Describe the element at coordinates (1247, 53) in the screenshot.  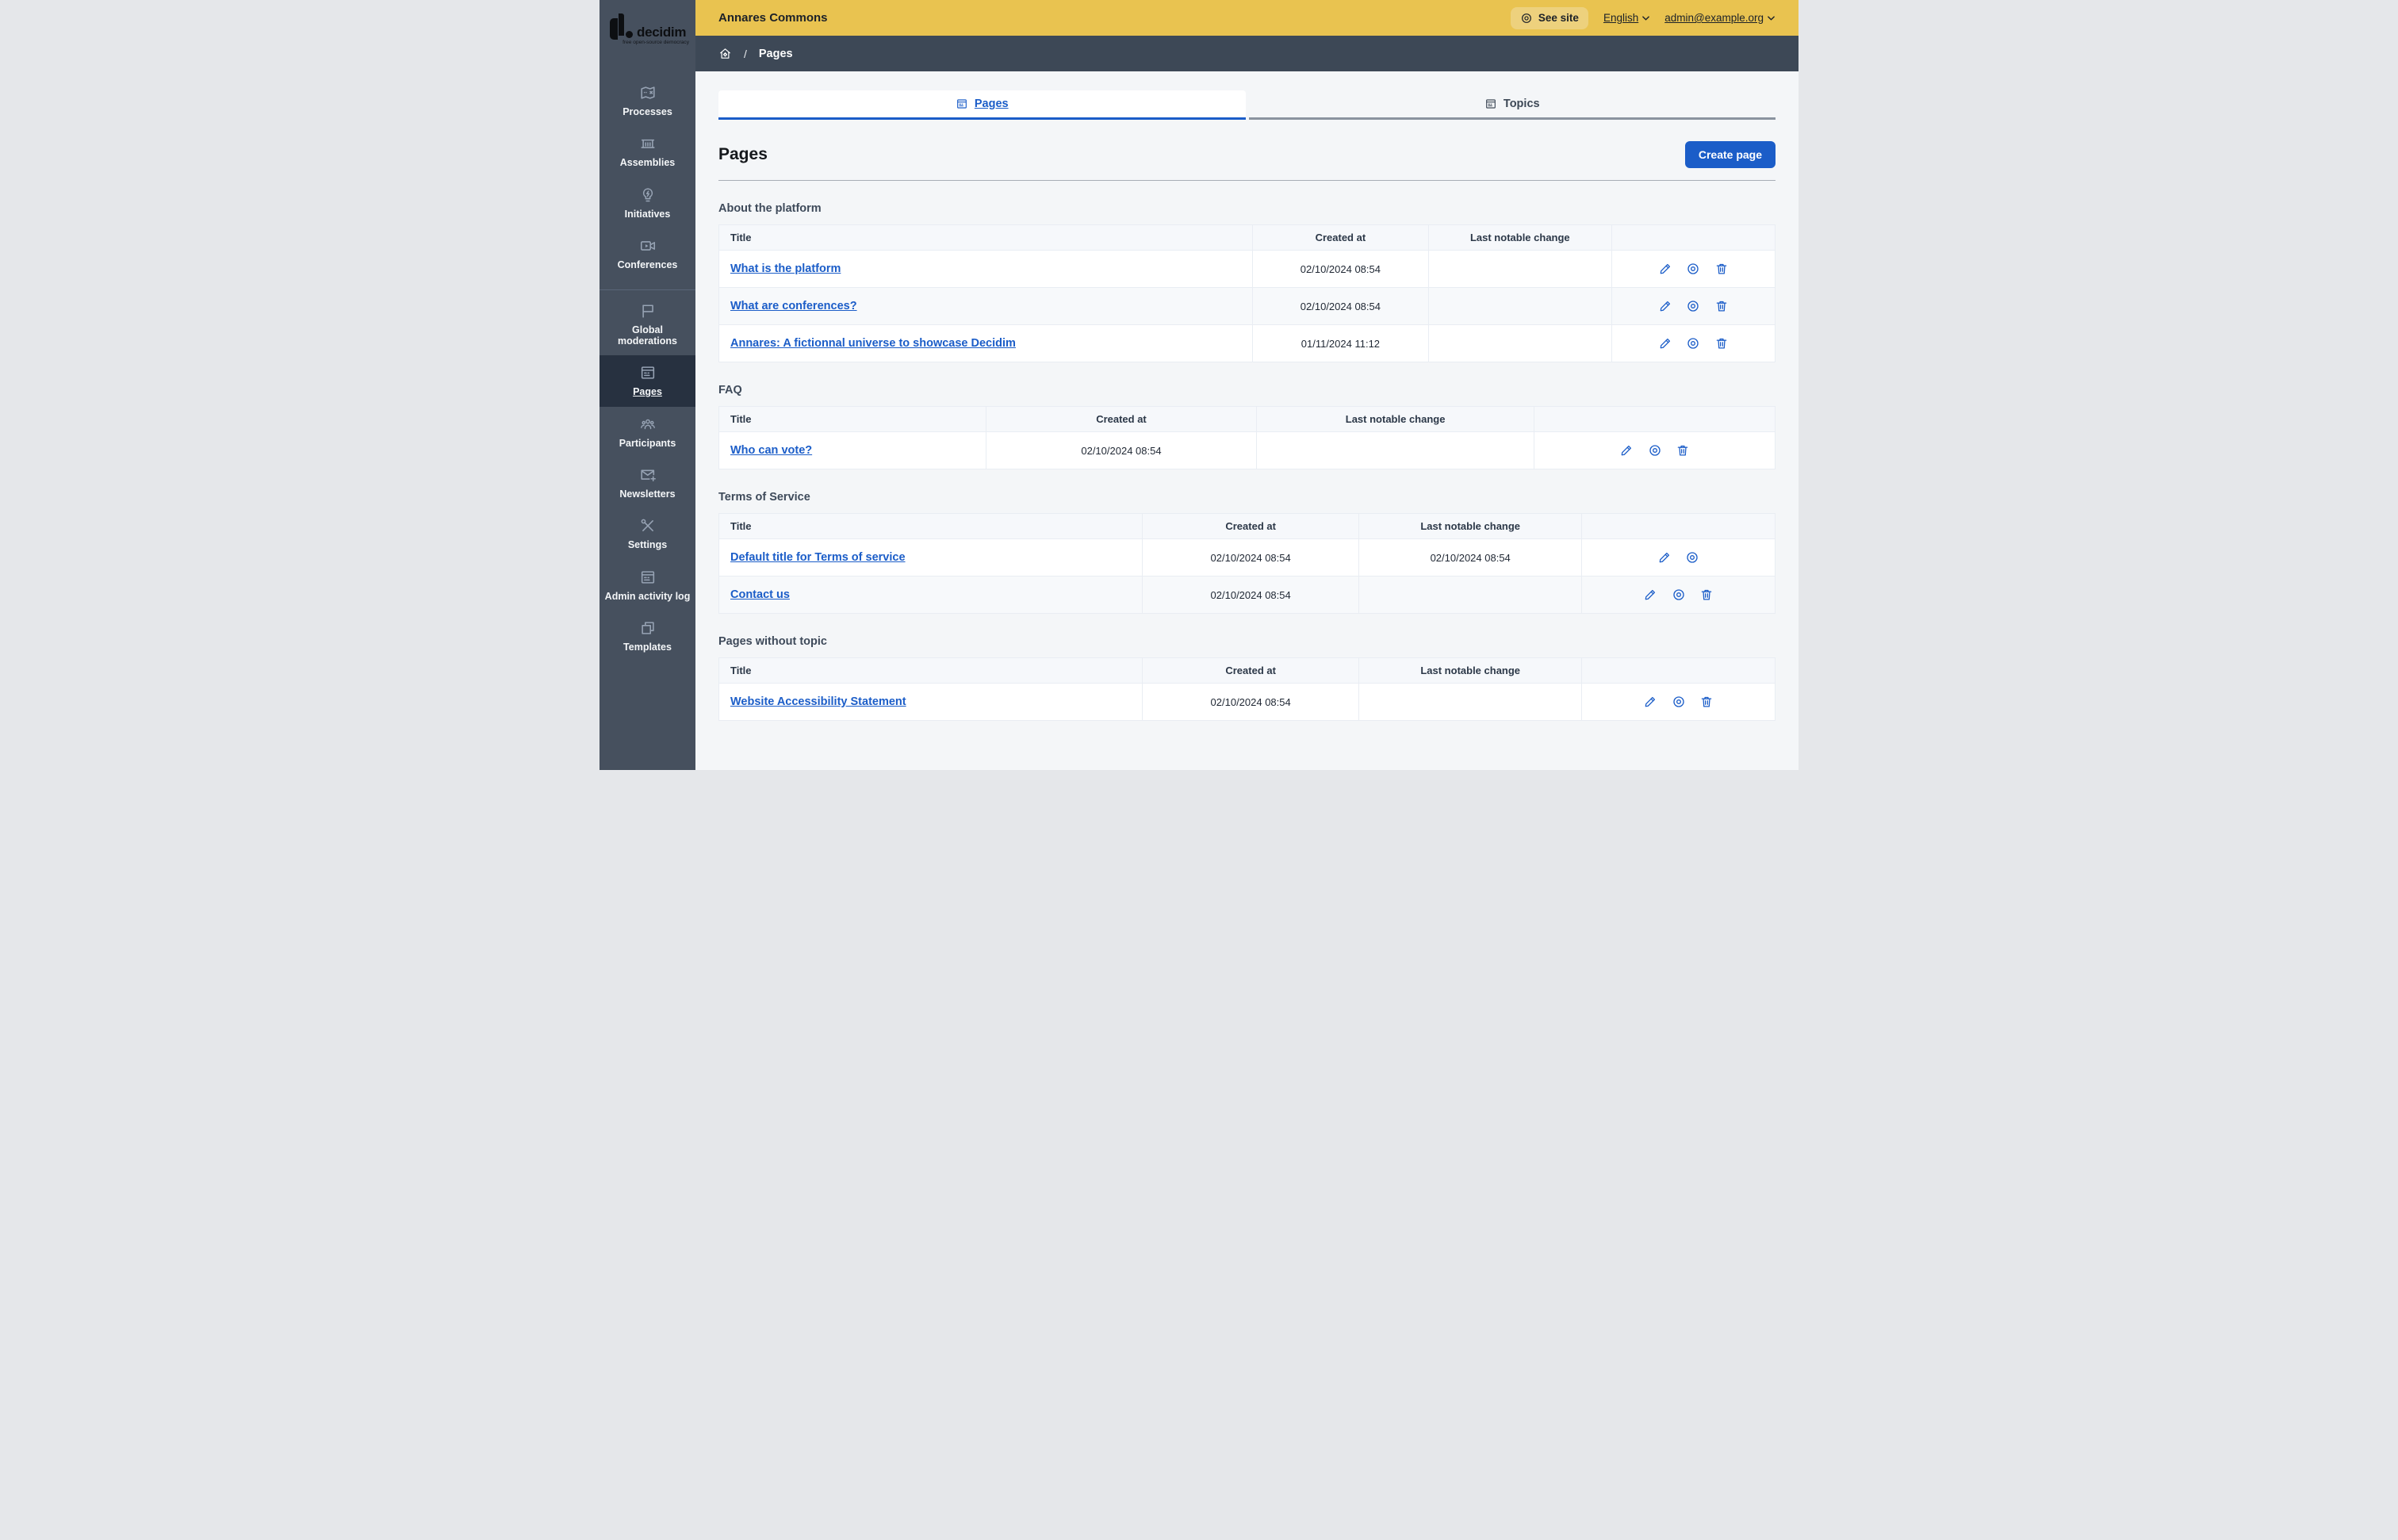
I see `breadcrumb: / Pages` at that location.